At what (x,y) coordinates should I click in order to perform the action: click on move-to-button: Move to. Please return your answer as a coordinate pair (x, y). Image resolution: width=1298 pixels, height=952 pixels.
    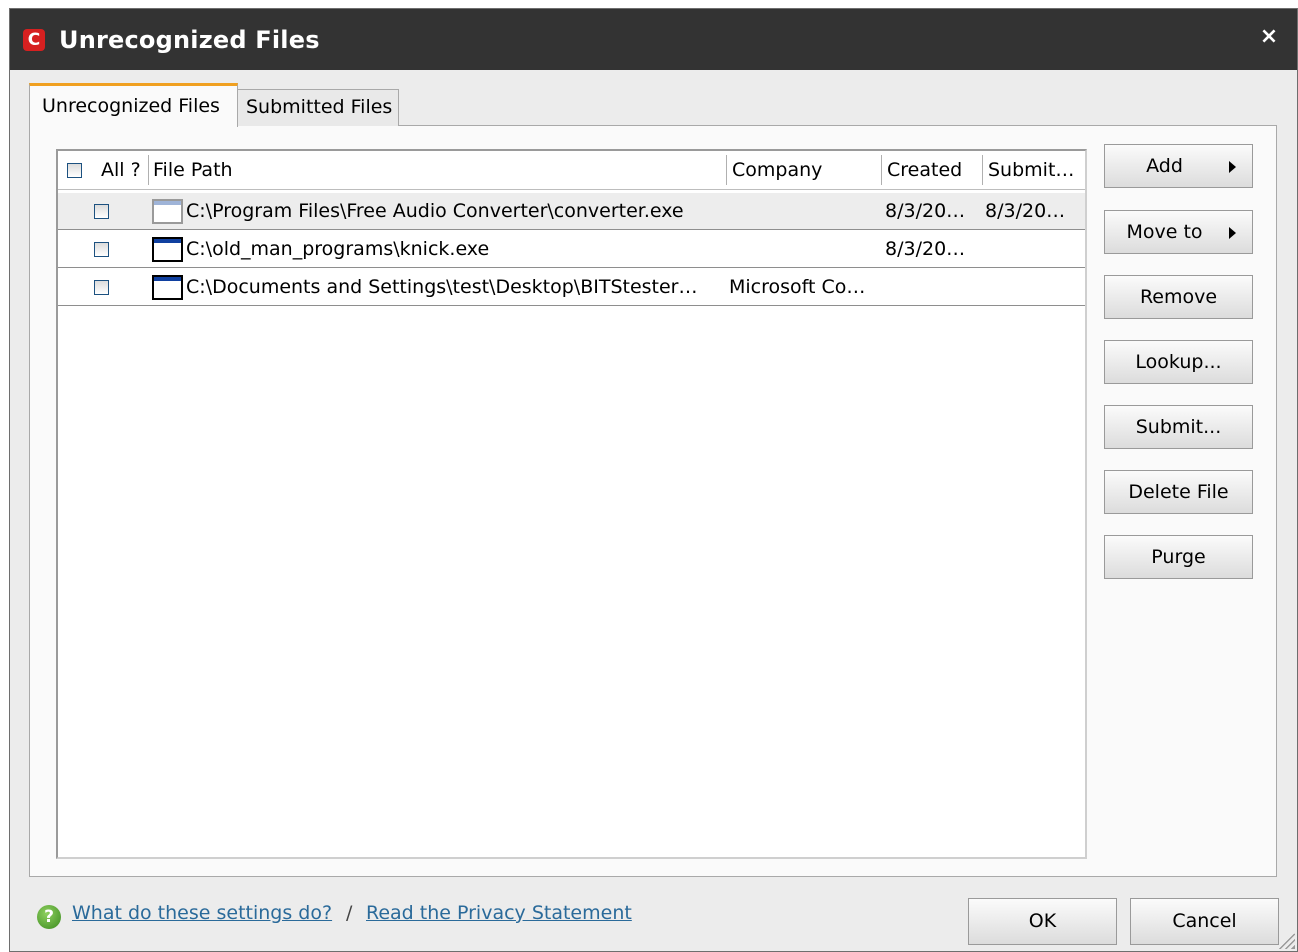
    Looking at the image, I should click on (1178, 232).